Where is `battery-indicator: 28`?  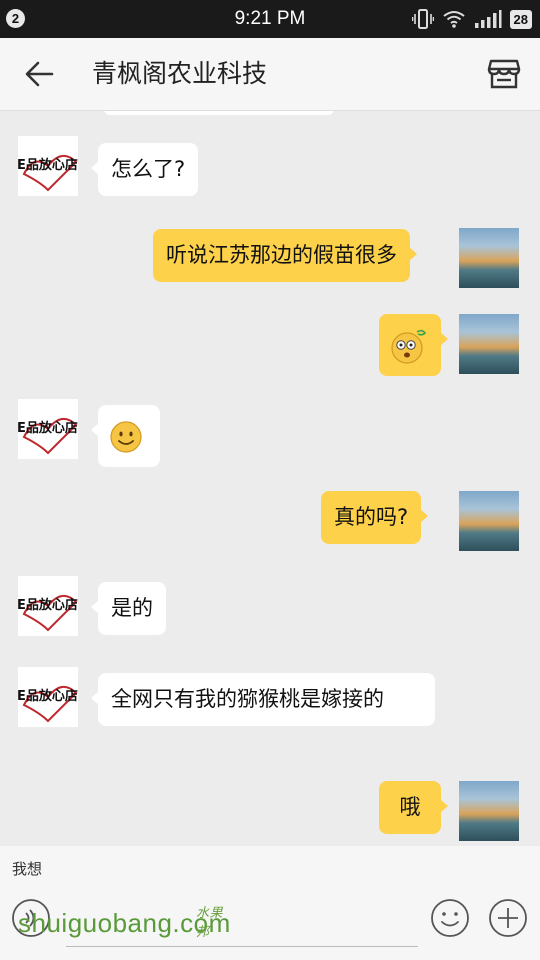 battery-indicator: 28 is located at coordinates (520, 19).